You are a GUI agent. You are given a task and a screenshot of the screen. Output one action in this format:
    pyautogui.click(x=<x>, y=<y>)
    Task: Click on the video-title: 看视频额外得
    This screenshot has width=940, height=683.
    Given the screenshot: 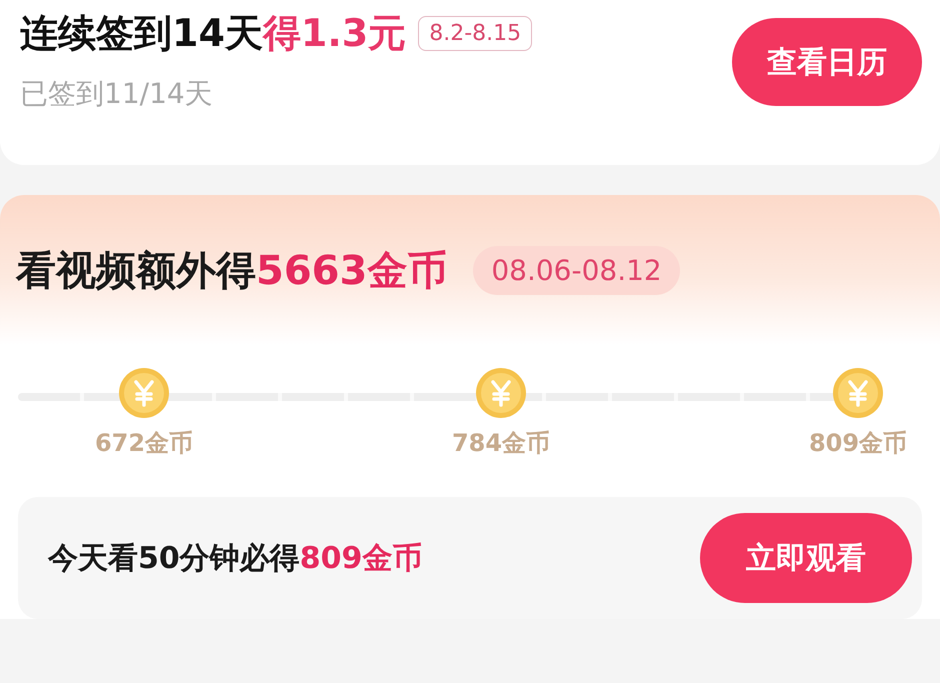 What is the action you would take?
    pyautogui.click(x=136, y=271)
    